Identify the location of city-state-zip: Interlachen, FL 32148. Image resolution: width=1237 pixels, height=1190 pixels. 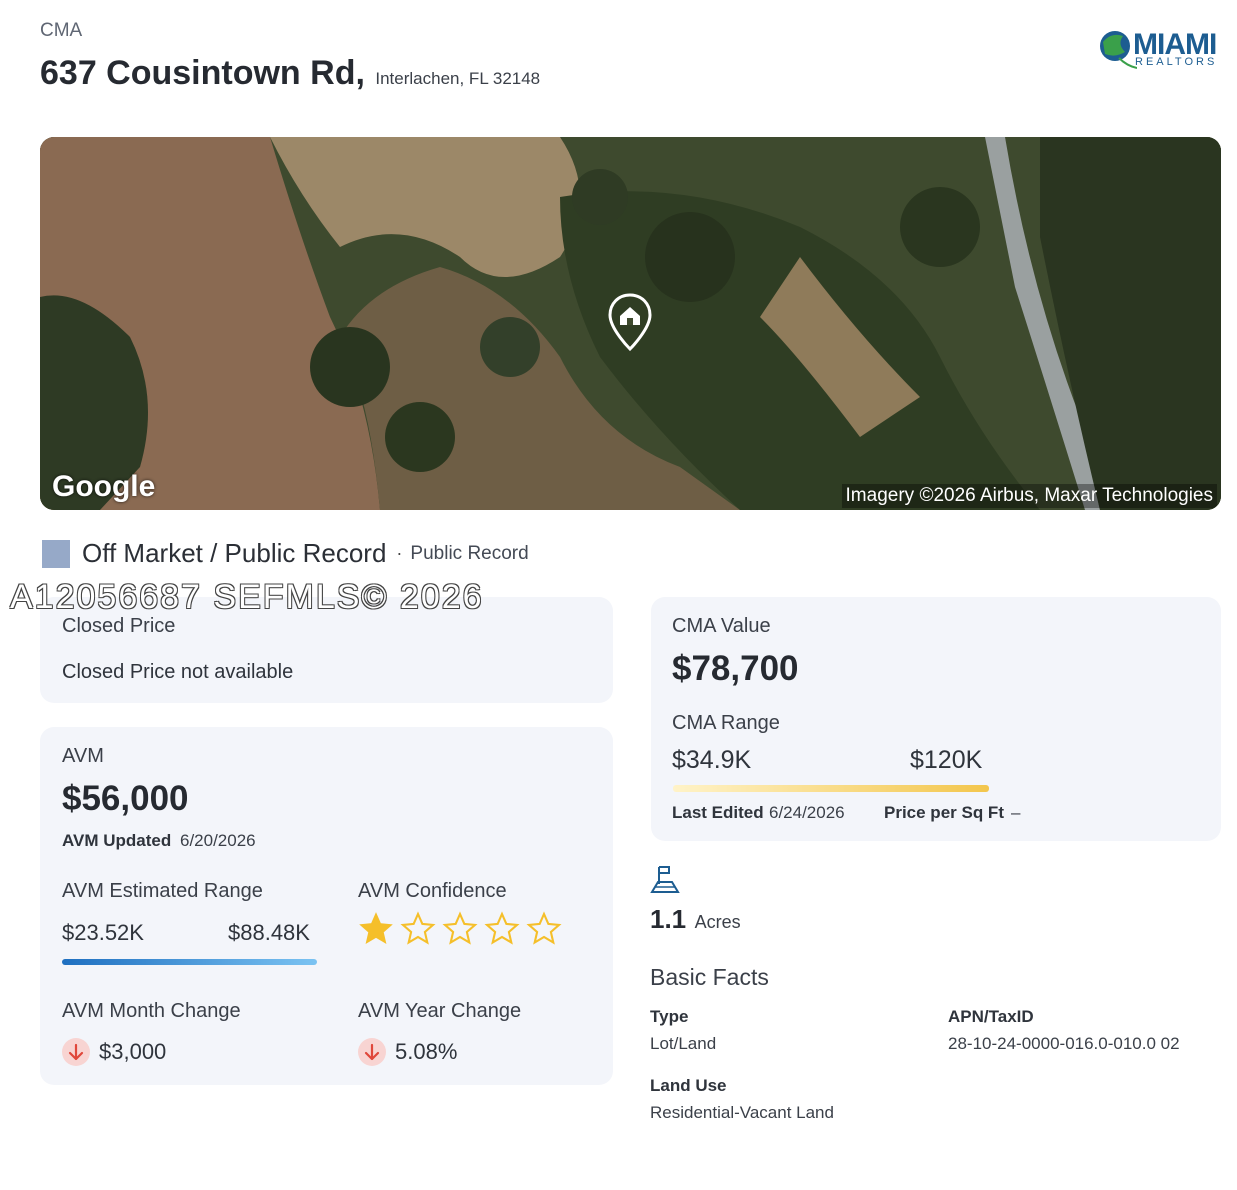
(458, 78).